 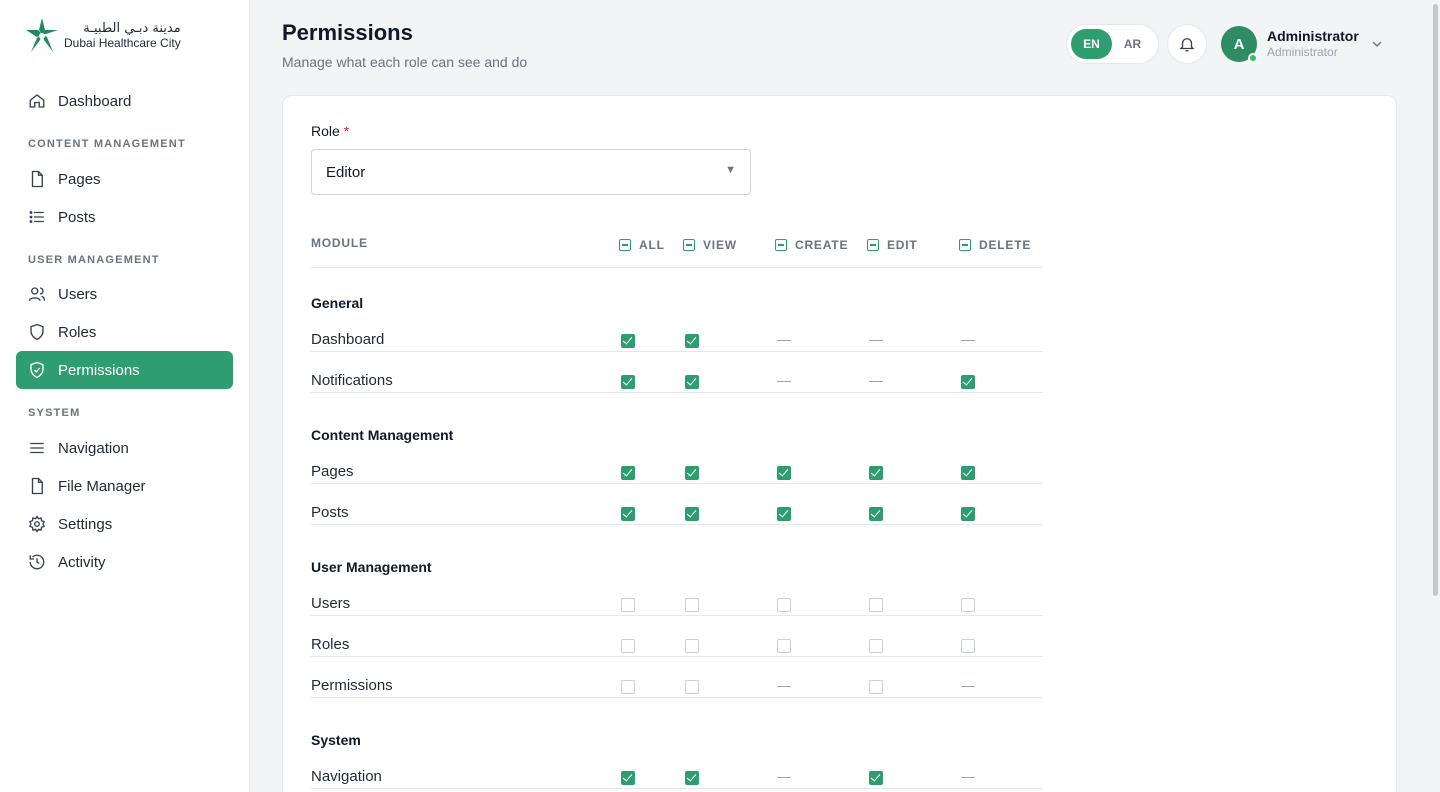 What do you see at coordinates (330, 512) in the screenshot?
I see `module-label: Posts` at bounding box center [330, 512].